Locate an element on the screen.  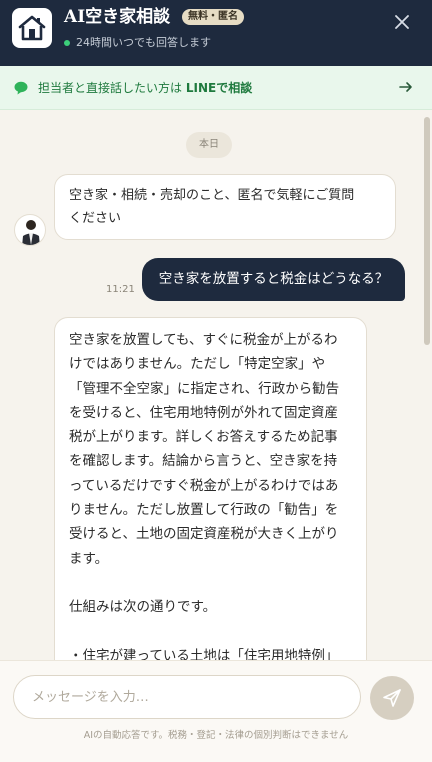
line-banner-text: 担当者と直接話したい方は LINEで相談 is located at coordinates (145, 88).